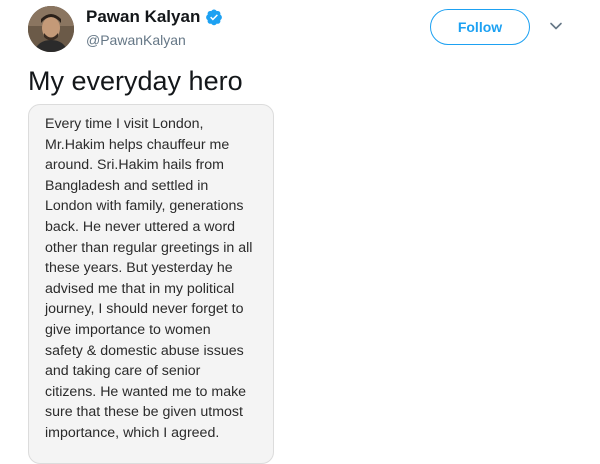 Image resolution: width=600 pixels, height=464 pixels. What do you see at coordinates (137, 144) in the screenshot?
I see `note-line: Mr.Hakim helps chauffeur me` at bounding box center [137, 144].